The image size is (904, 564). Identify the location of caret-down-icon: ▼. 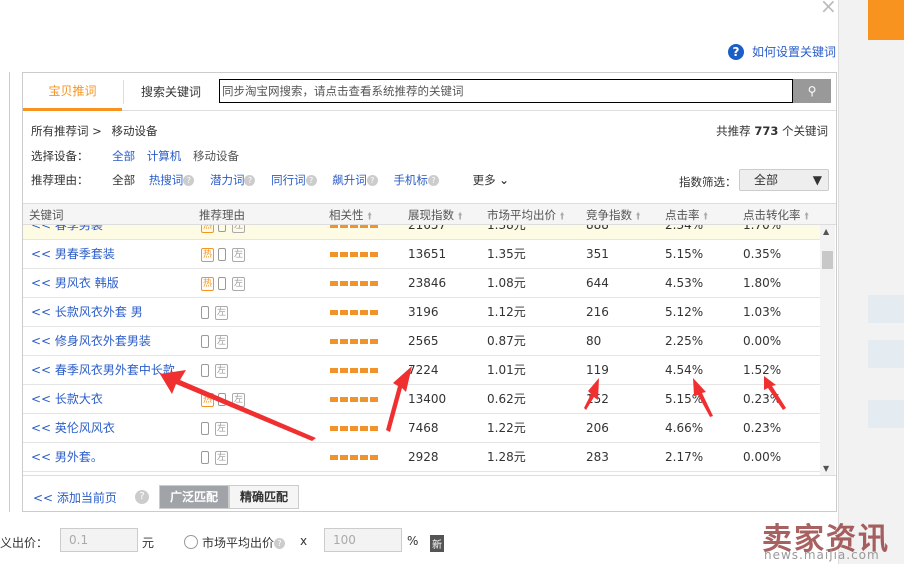
(817, 180).